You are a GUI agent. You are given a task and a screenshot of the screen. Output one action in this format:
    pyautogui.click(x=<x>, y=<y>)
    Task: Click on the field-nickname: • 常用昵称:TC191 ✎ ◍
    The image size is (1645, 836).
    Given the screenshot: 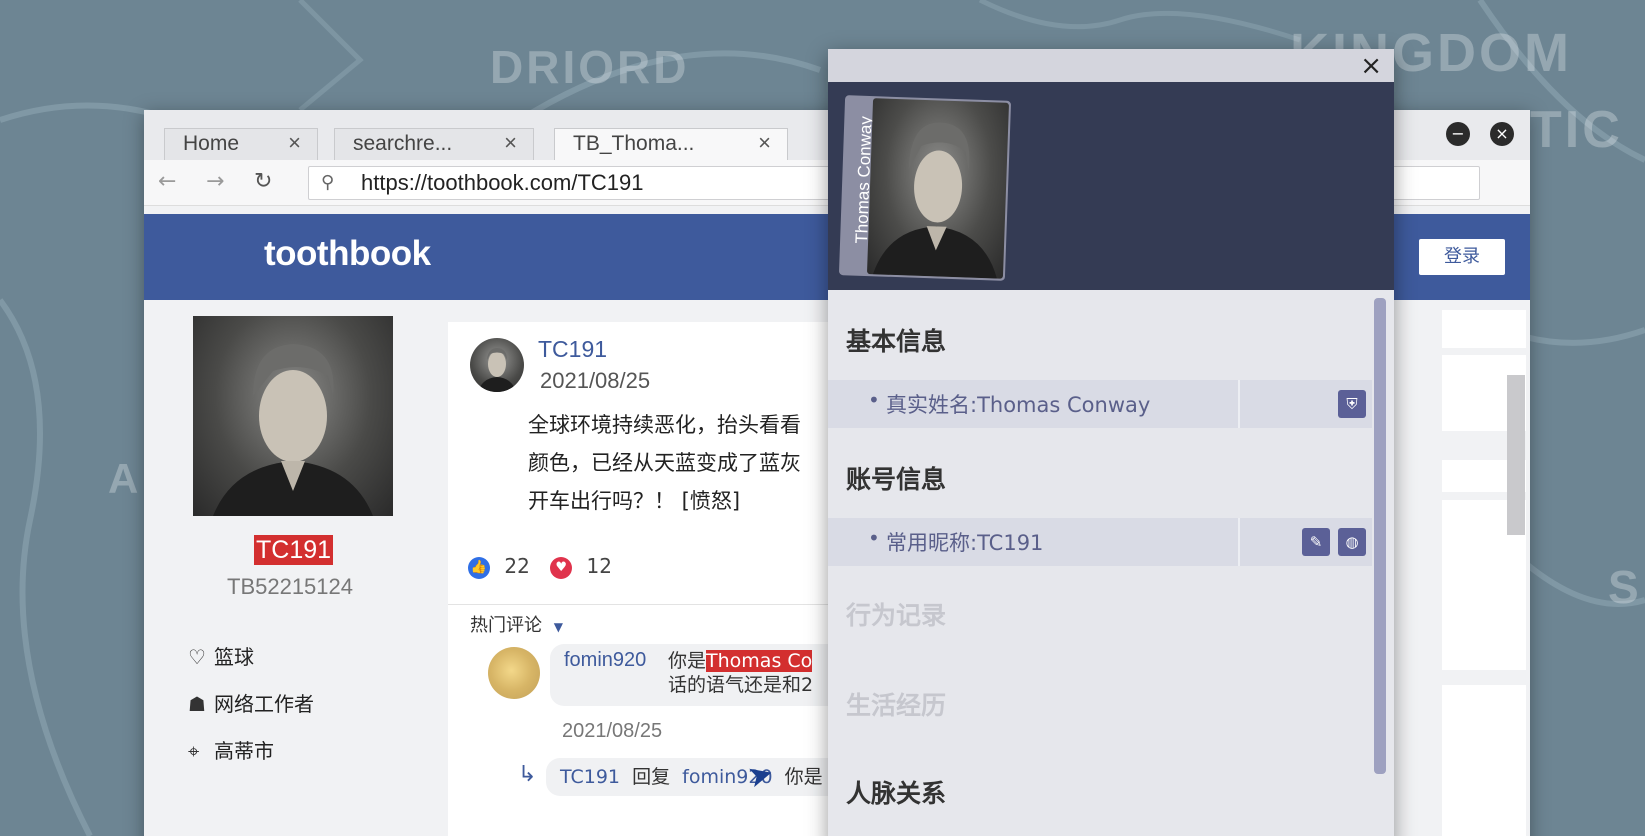 What is the action you would take?
    pyautogui.click(x=1100, y=542)
    